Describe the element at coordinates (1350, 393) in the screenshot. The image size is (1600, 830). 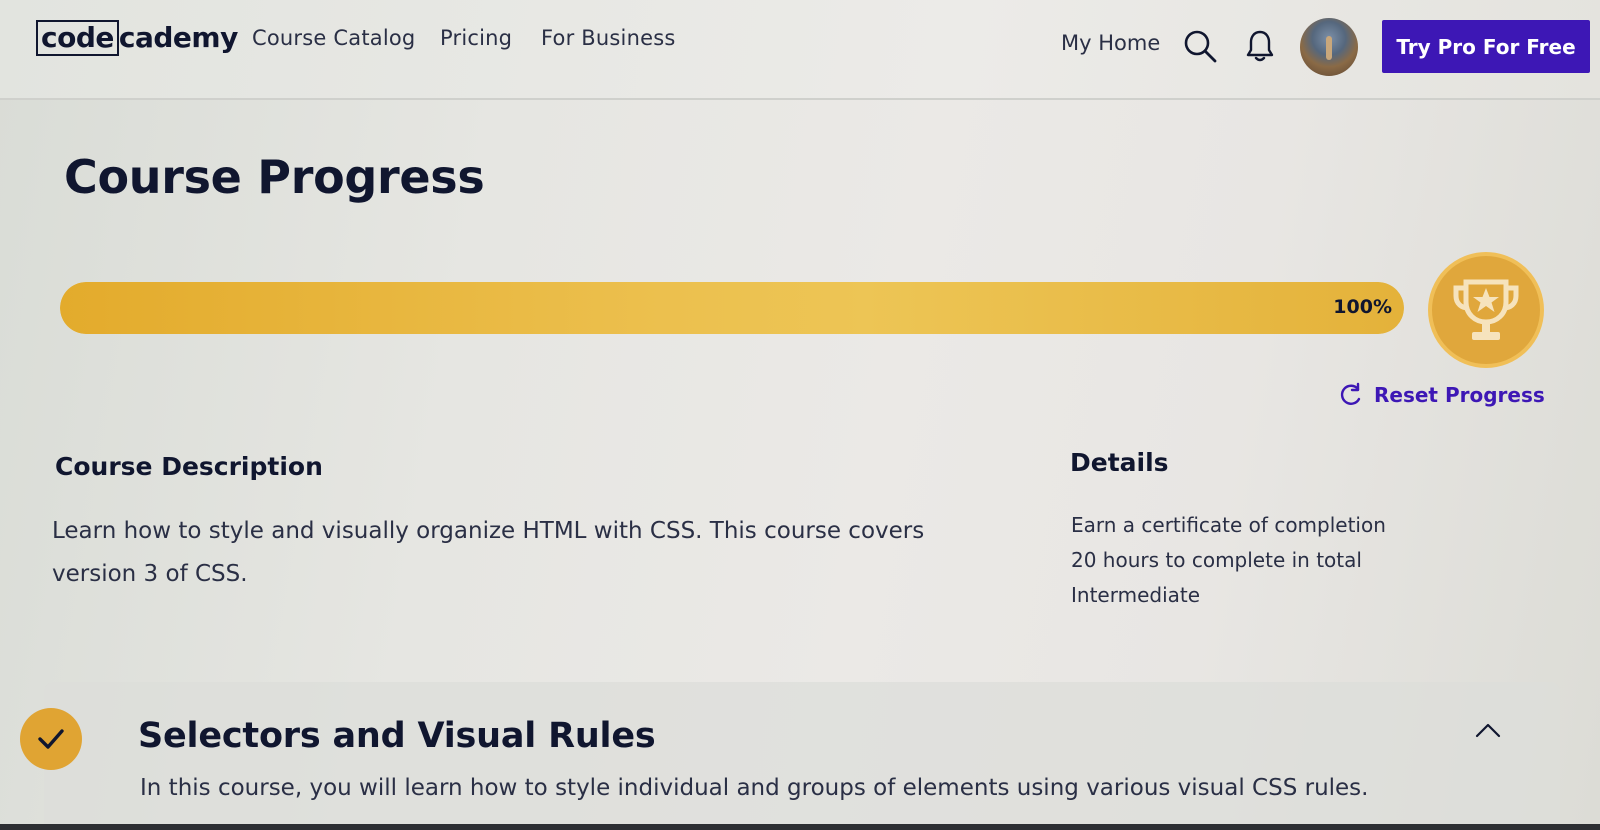
I see `reset-icon` at that location.